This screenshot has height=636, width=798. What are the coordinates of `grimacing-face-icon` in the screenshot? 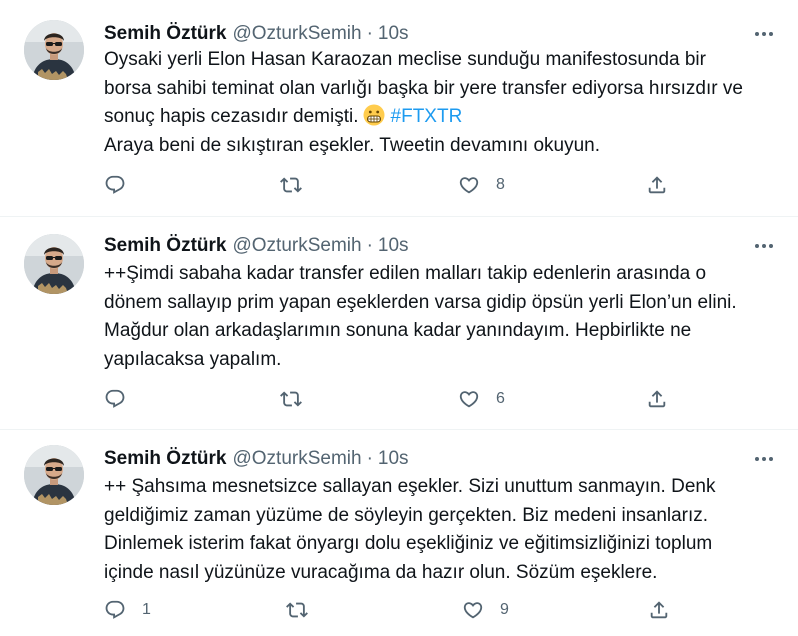 It's located at (374, 115).